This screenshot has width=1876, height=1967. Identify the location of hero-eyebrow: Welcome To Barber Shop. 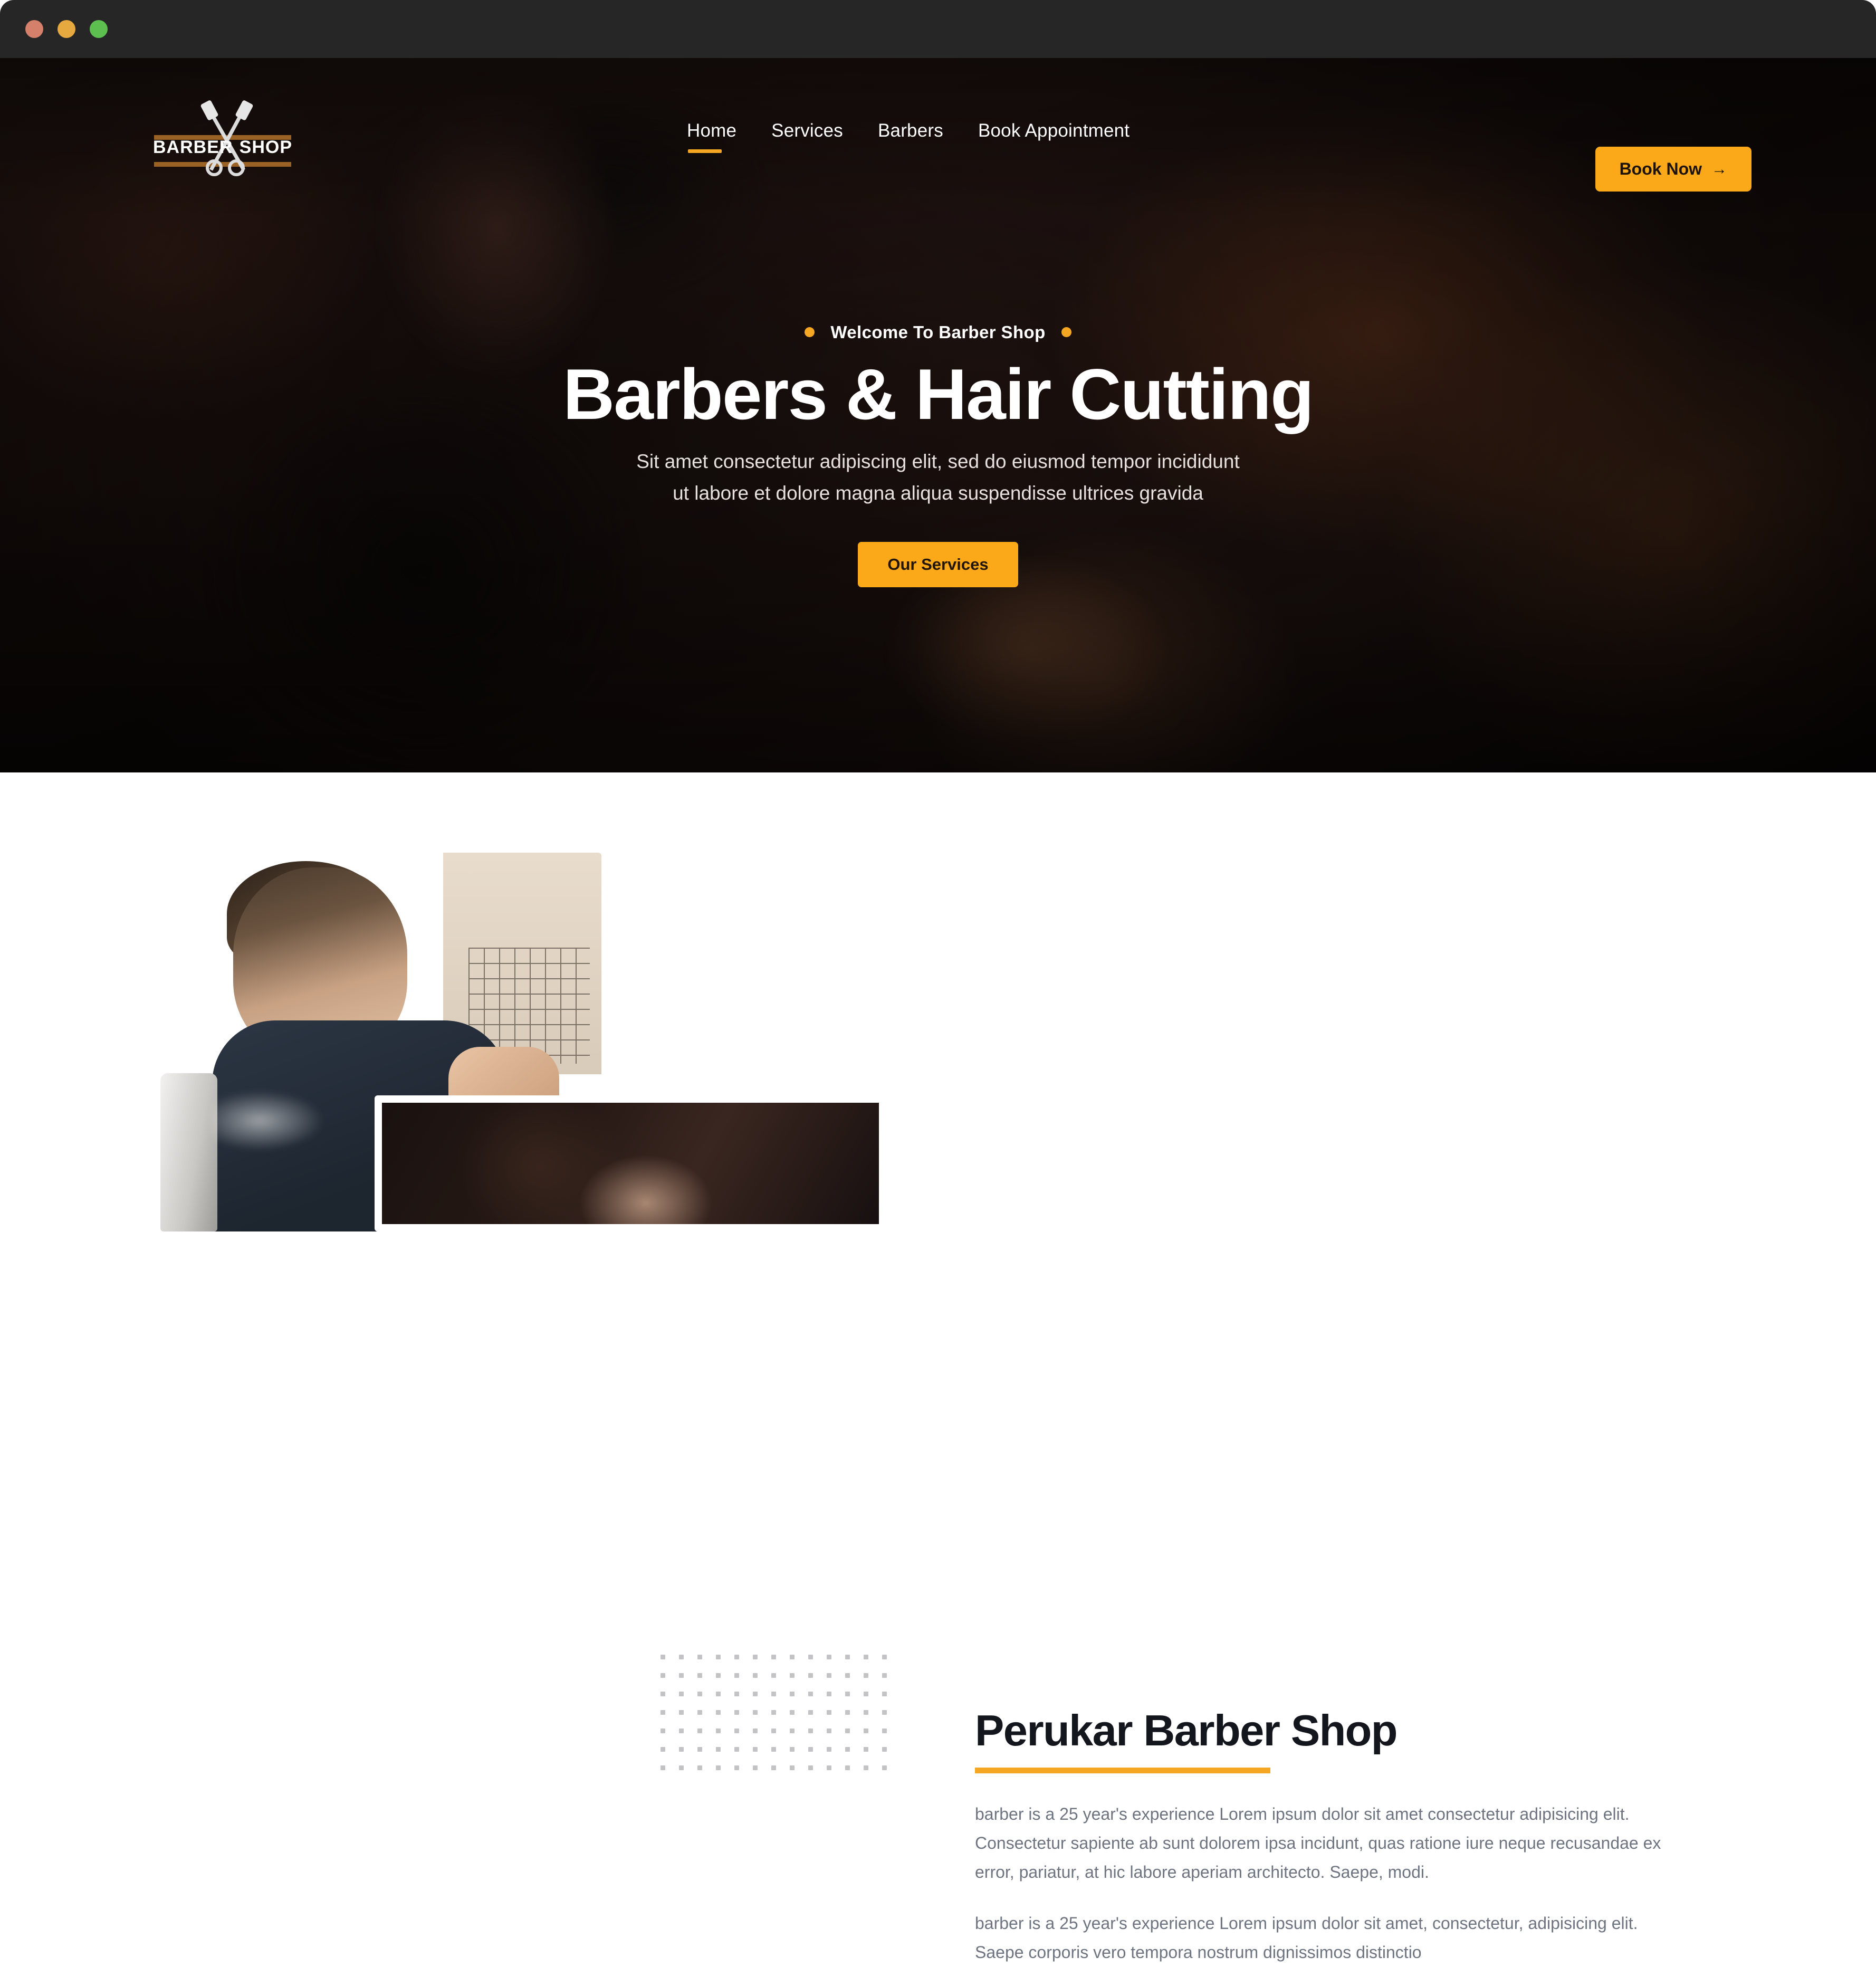
(938, 332).